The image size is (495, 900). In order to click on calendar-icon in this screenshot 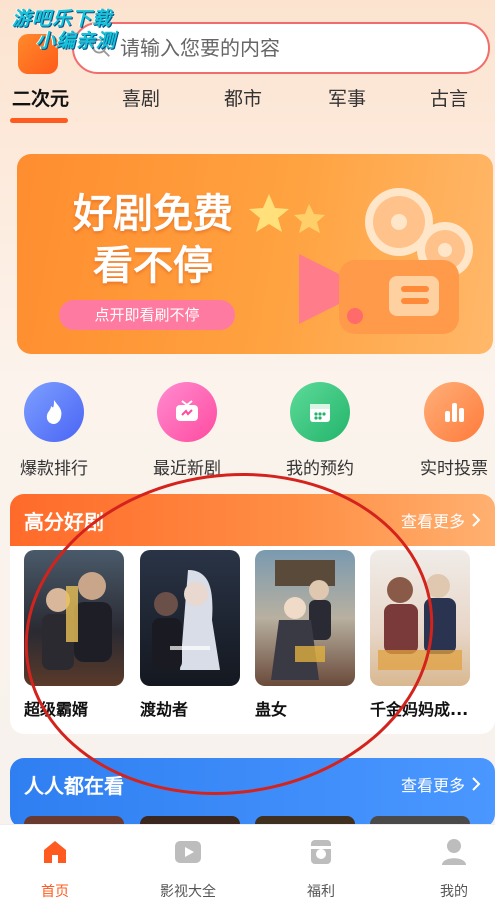, I will do `click(320, 412)`.